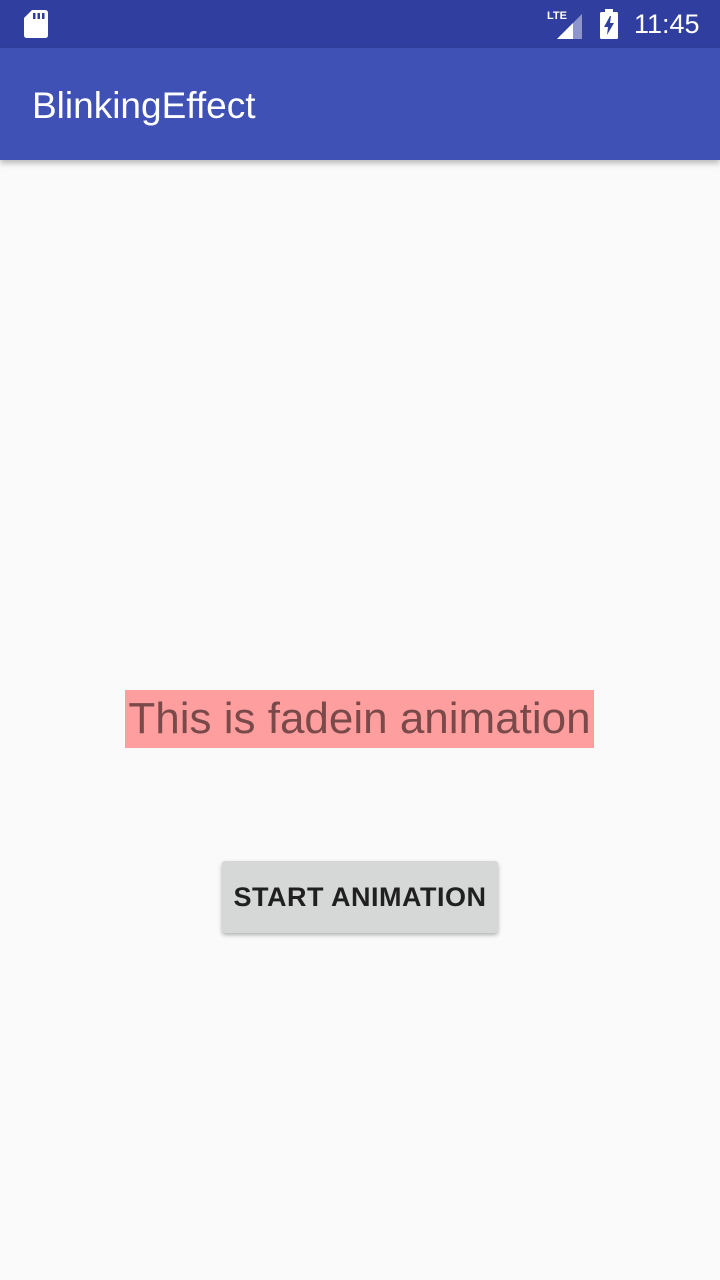 This screenshot has width=720, height=1280. What do you see at coordinates (36, 24) in the screenshot?
I see `sd-card-icon` at bounding box center [36, 24].